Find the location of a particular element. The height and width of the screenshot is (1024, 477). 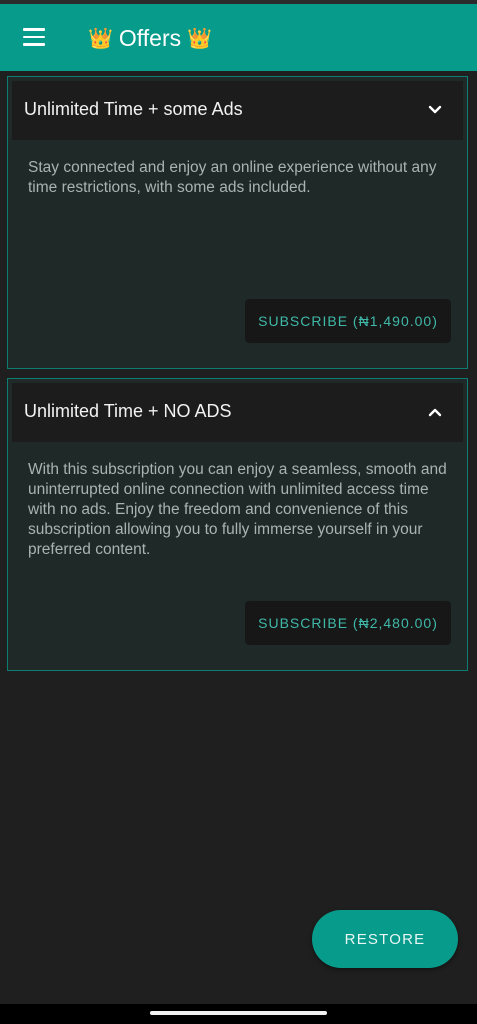

offer-card-header: Unlimited Time + NO ADS is located at coordinates (237, 412).